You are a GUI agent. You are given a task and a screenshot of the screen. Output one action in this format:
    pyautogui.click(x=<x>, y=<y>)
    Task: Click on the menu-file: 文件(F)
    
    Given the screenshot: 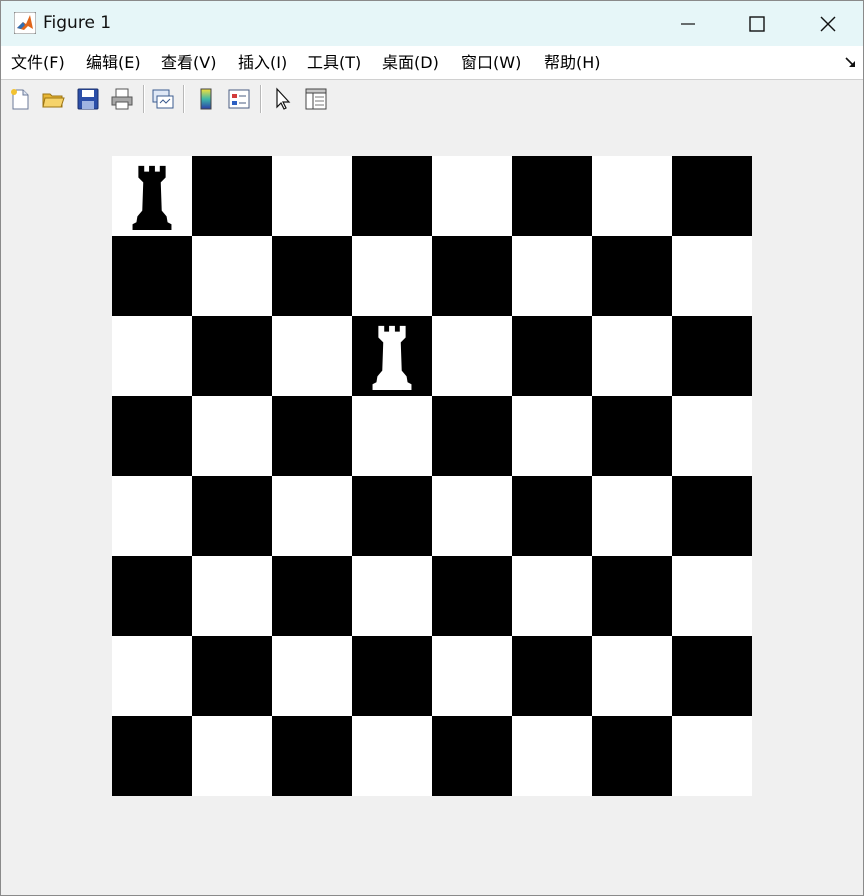 What is the action you would take?
    pyautogui.click(x=38, y=62)
    